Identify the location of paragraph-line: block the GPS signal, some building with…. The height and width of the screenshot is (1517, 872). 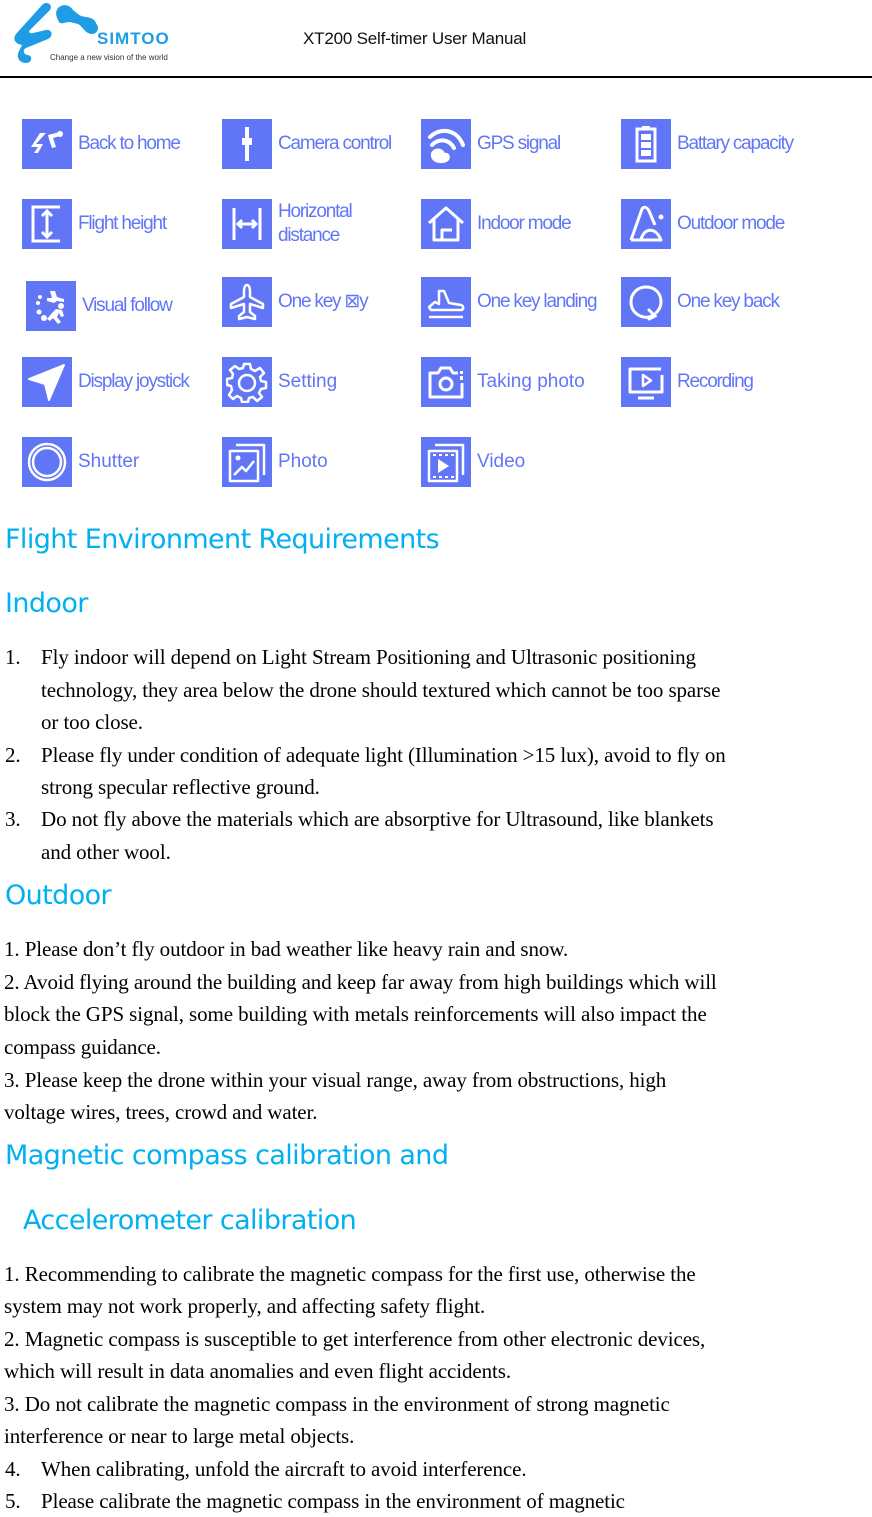
(355, 1014).